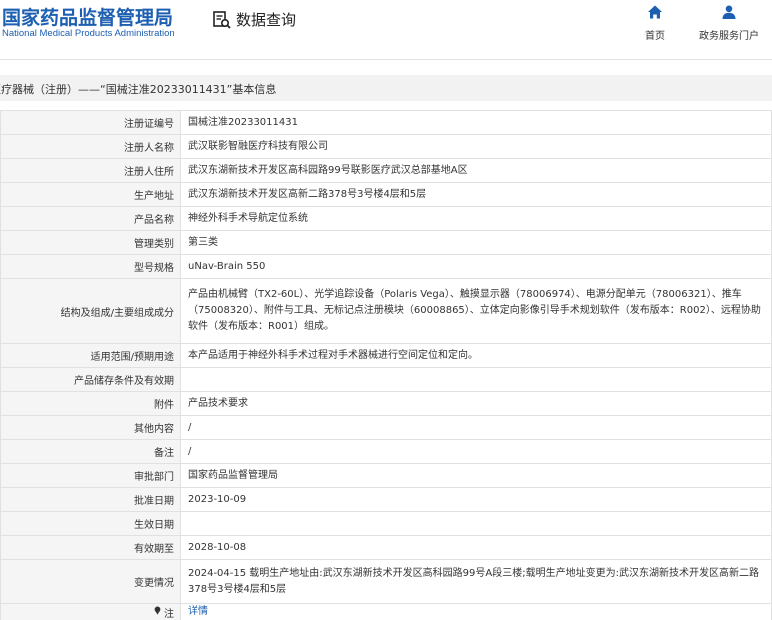 The width and height of the screenshot is (772, 620). Describe the element at coordinates (476, 611) in the screenshot. I see `row-value: 详情` at that location.